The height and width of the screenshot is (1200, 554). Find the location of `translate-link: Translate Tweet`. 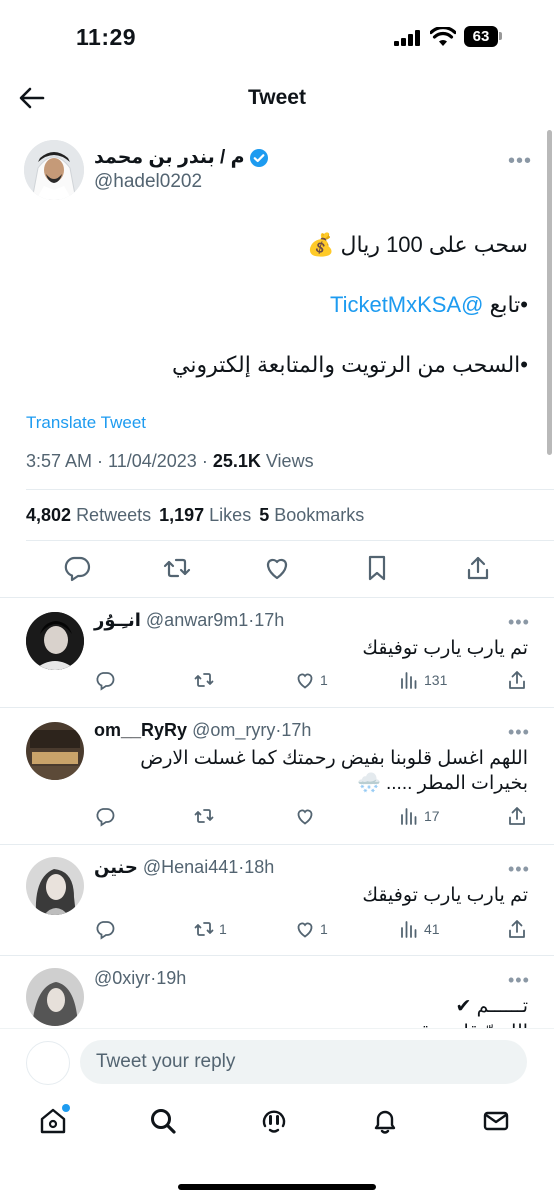

translate-link: Translate Tweet is located at coordinates (86, 423).